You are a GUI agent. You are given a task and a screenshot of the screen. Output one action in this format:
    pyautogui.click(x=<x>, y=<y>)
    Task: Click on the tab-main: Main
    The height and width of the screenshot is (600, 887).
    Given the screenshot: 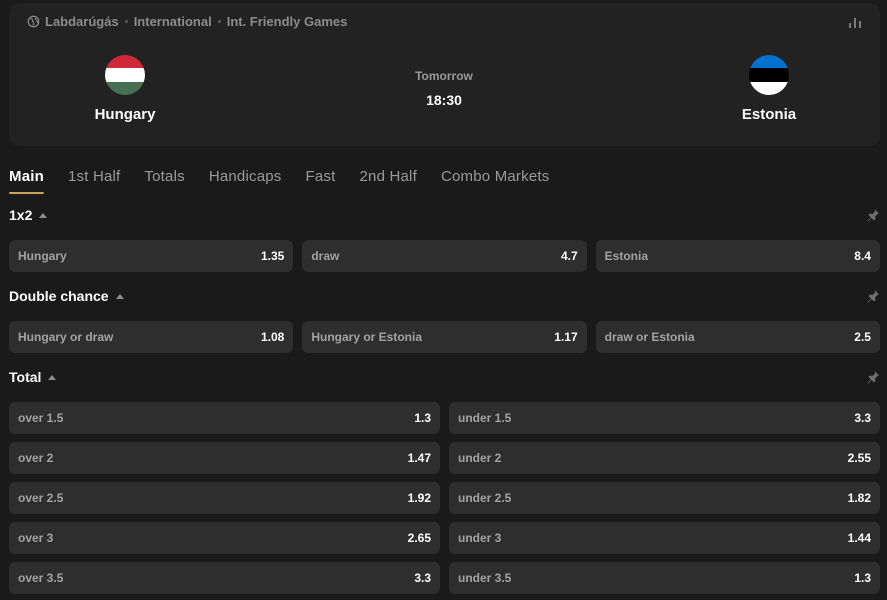 What is the action you would take?
    pyautogui.click(x=26, y=181)
    